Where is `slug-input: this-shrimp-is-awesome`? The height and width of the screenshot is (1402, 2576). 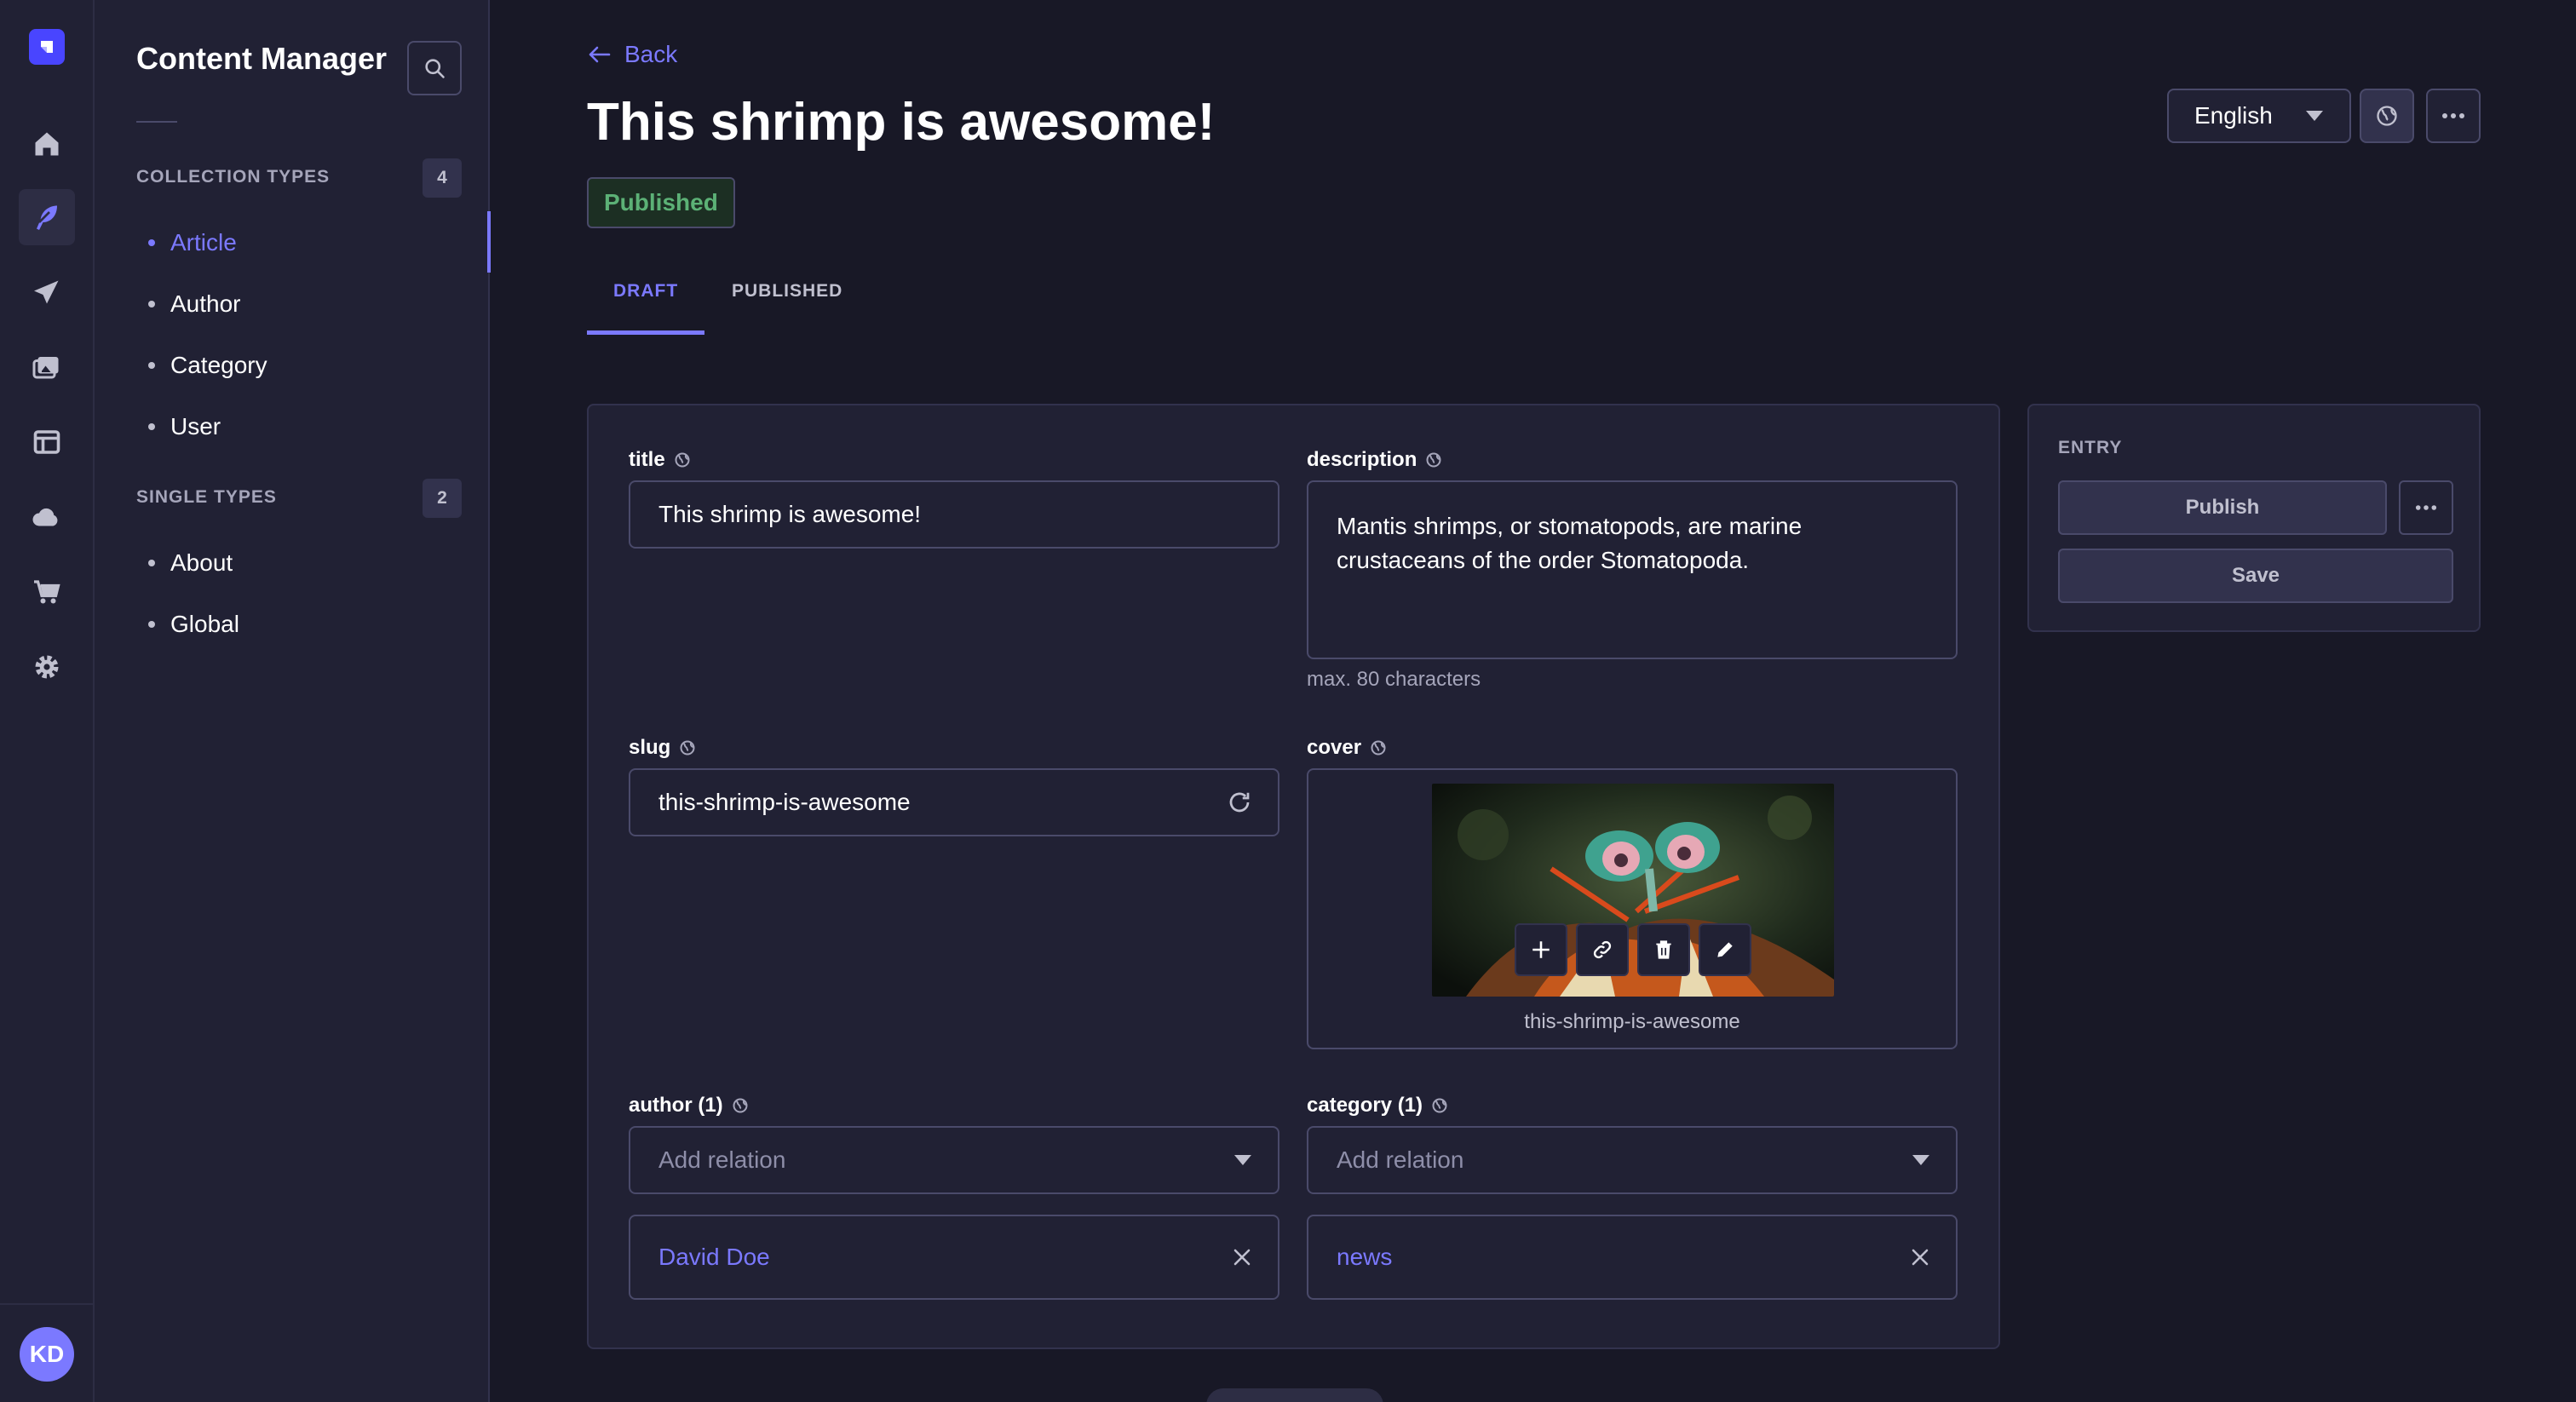 slug-input: this-shrimp-is-awesome is located at coordinates (954, 802).